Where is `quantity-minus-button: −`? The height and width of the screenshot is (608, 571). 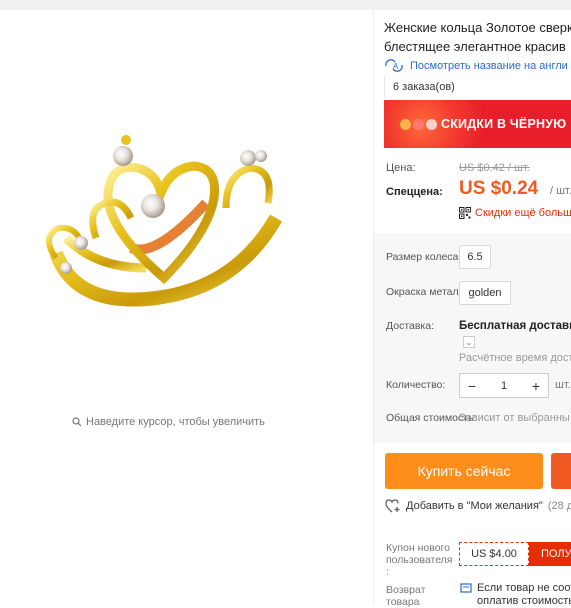
quantity-minus-button: − is located at coordinates (472, 385).